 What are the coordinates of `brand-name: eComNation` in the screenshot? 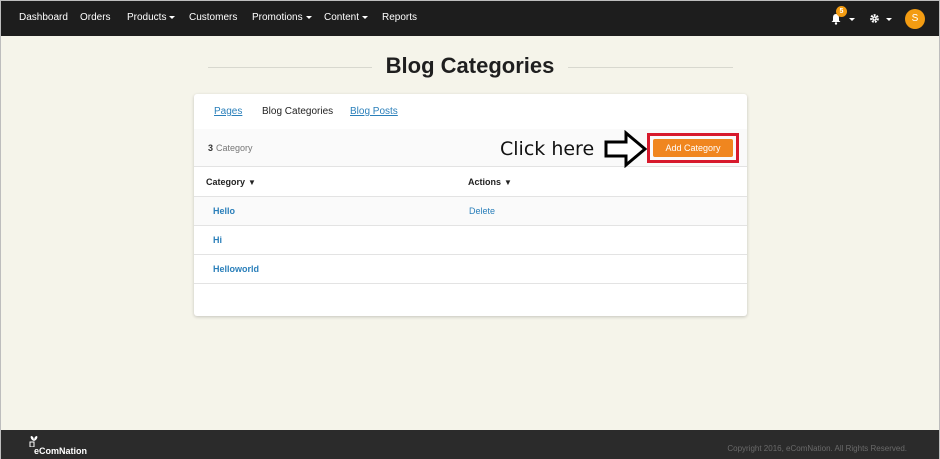 It's located at (61, 451).